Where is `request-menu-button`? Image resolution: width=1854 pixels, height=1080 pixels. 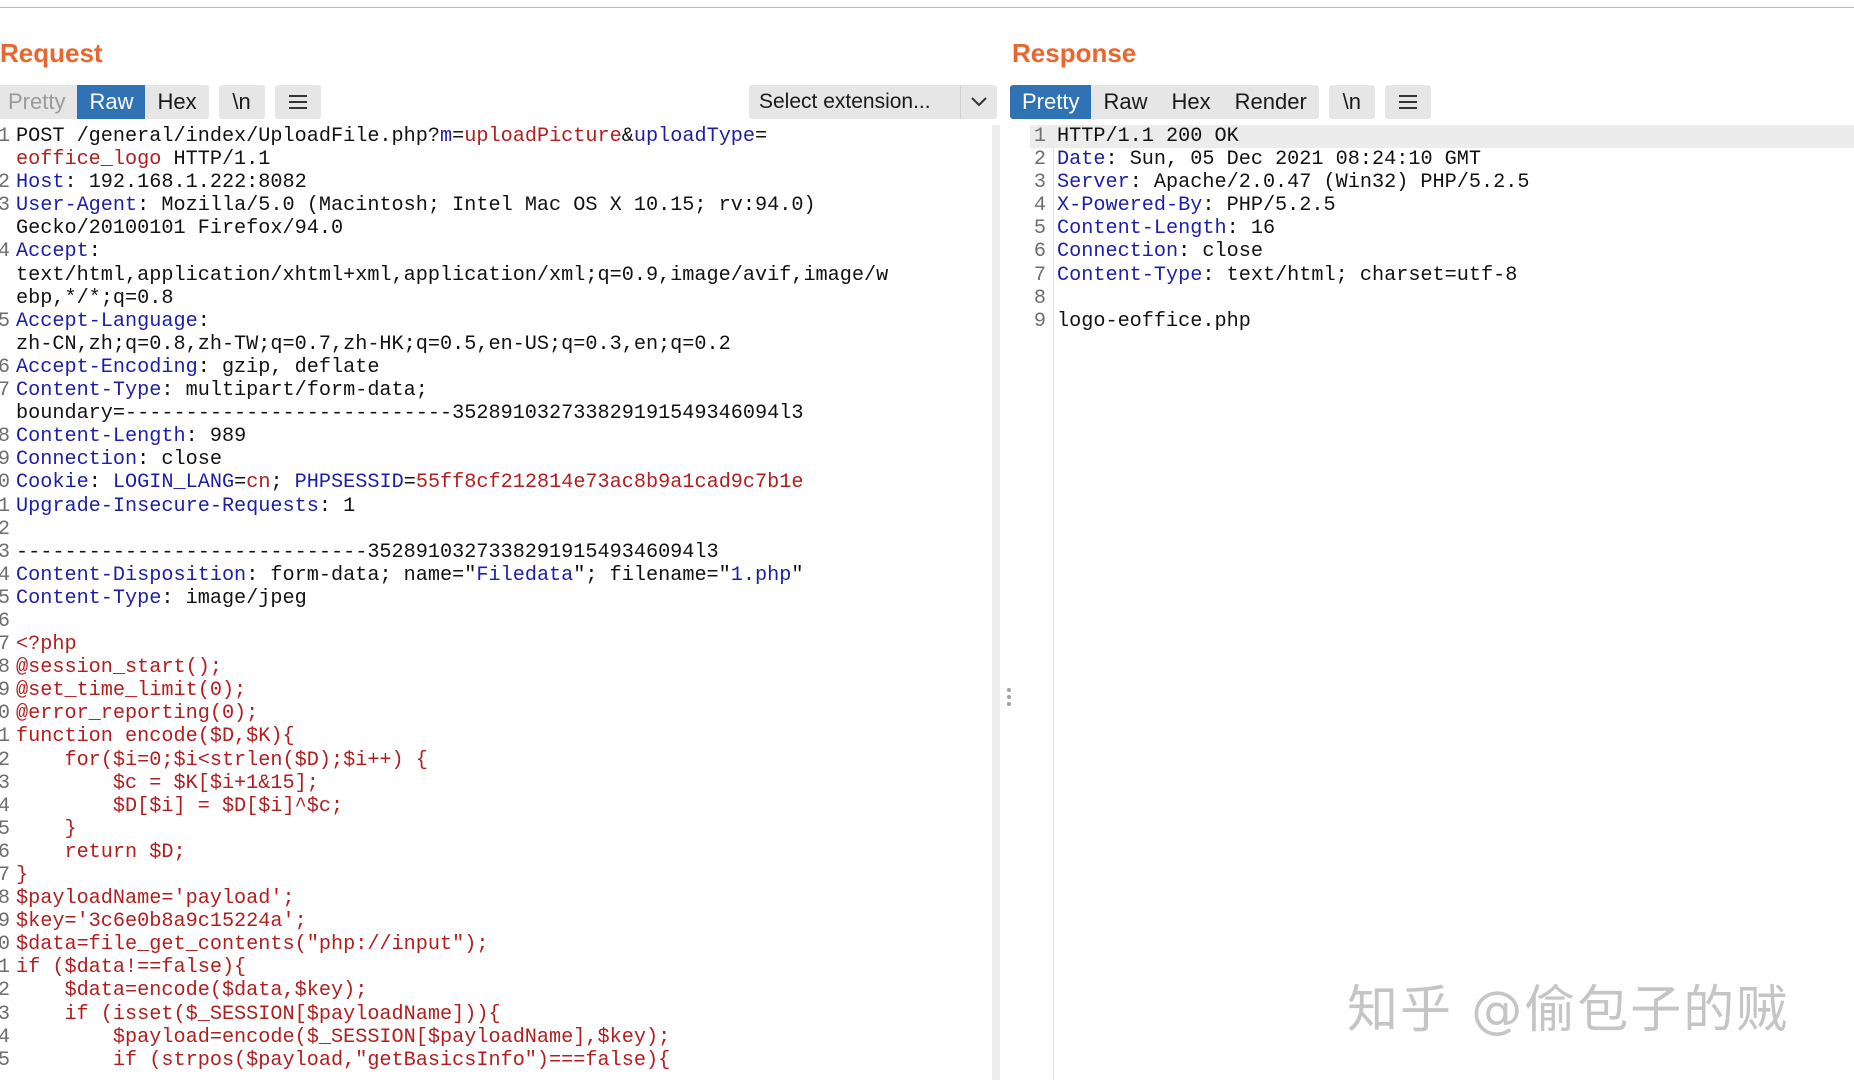 request-menu-button is located at coordinates (297, 102).